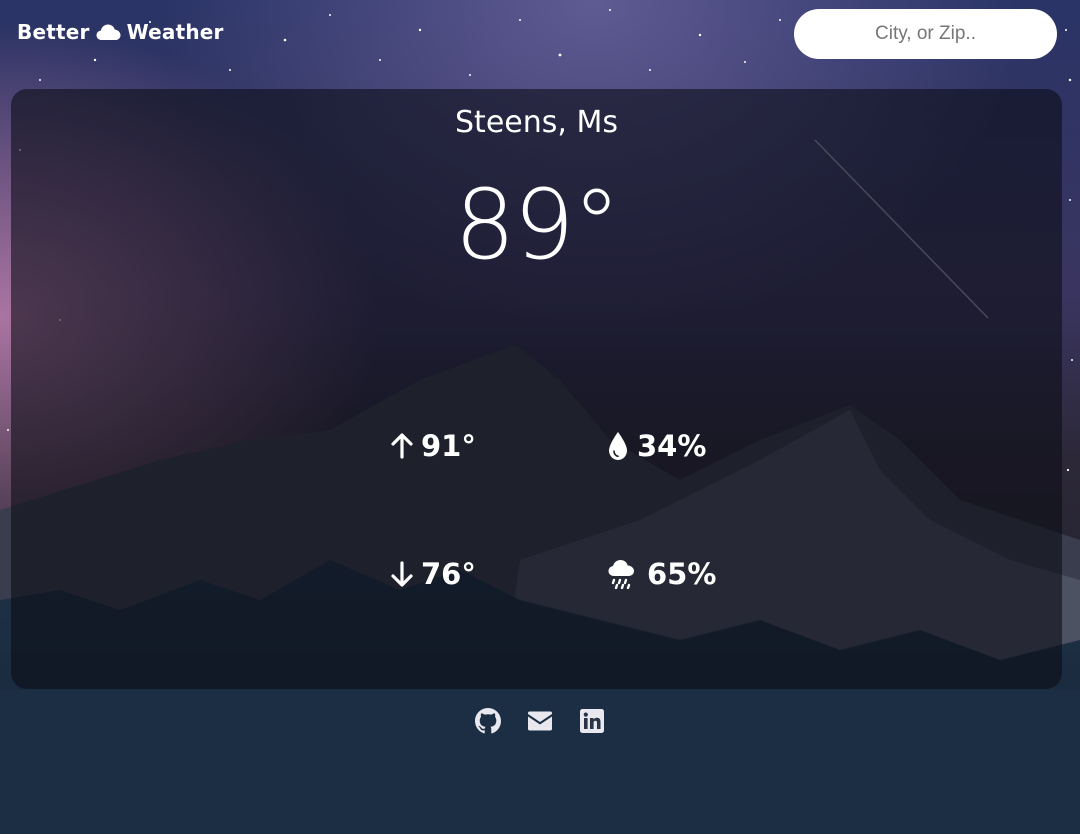 Image resolution: width=1080 pixels, height=834 pixels. I want to click on precipitation-value: 65%, so click(682, 574).